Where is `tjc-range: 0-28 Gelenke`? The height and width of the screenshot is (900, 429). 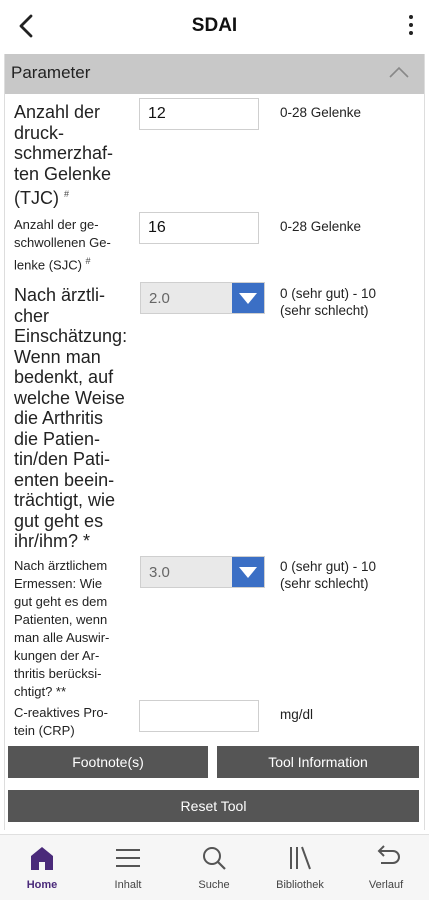 tjc-range: 0-28 Gelenke is located at coordinates (321, 112).